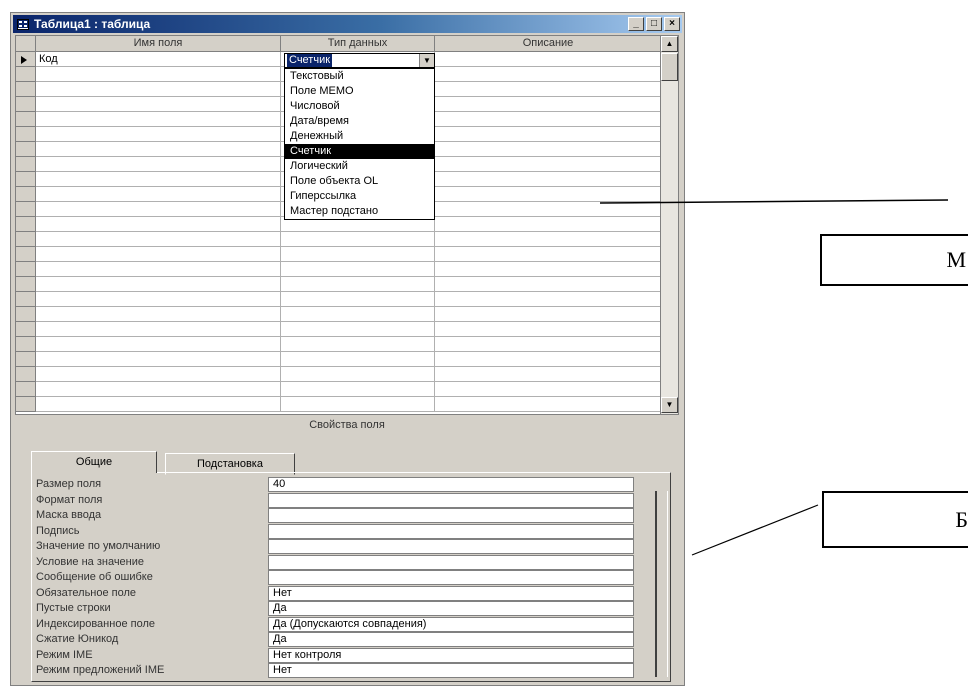 The image size is (968, 686). I want to click on callout-label-bottom: Б, so click(961, 519).